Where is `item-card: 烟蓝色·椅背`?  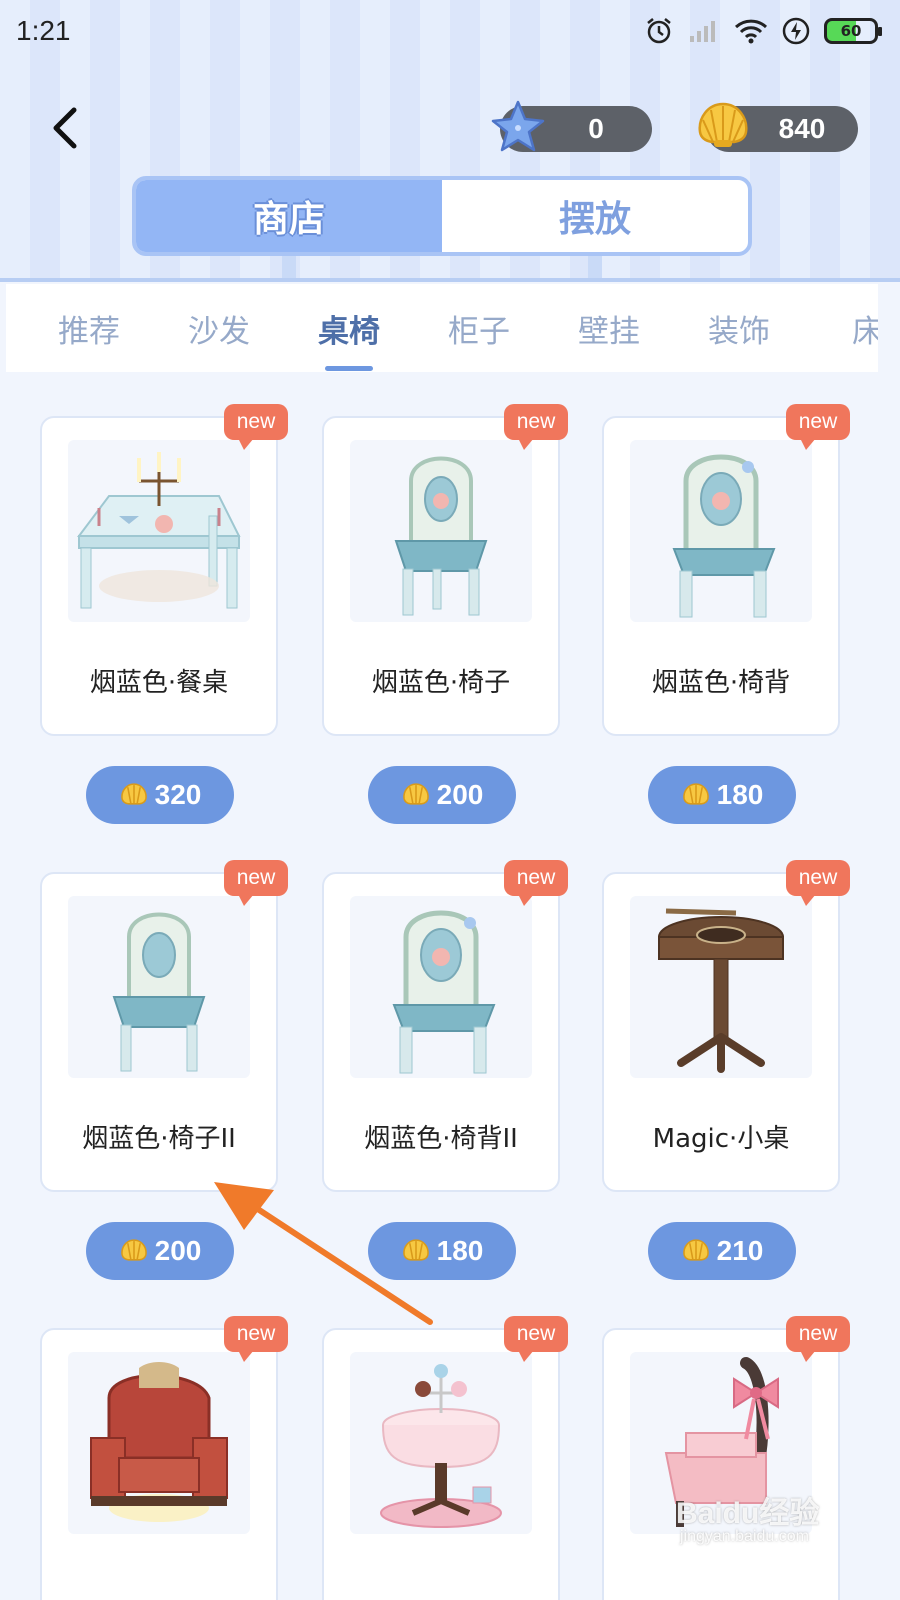
item-card: 烟蓝色·椅背 is located at coordinates (721, 576).